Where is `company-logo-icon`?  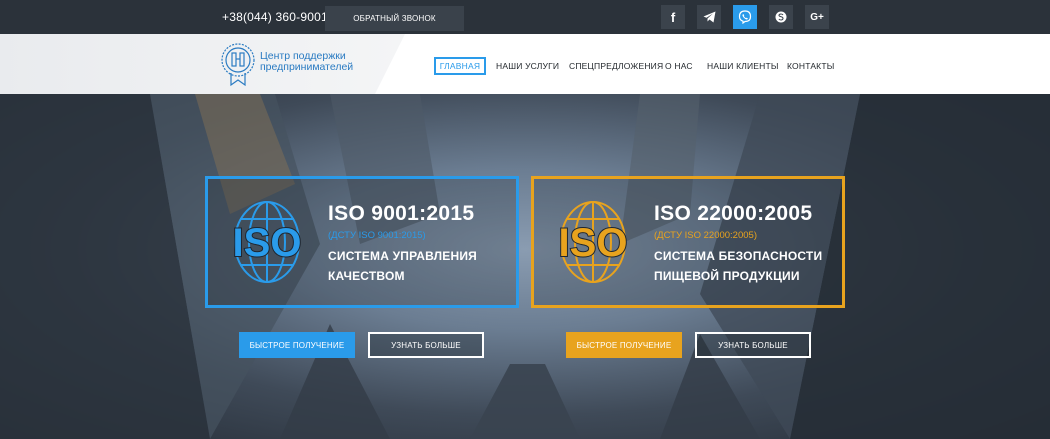 company-logo-icon is located at coordinates (241, 64).